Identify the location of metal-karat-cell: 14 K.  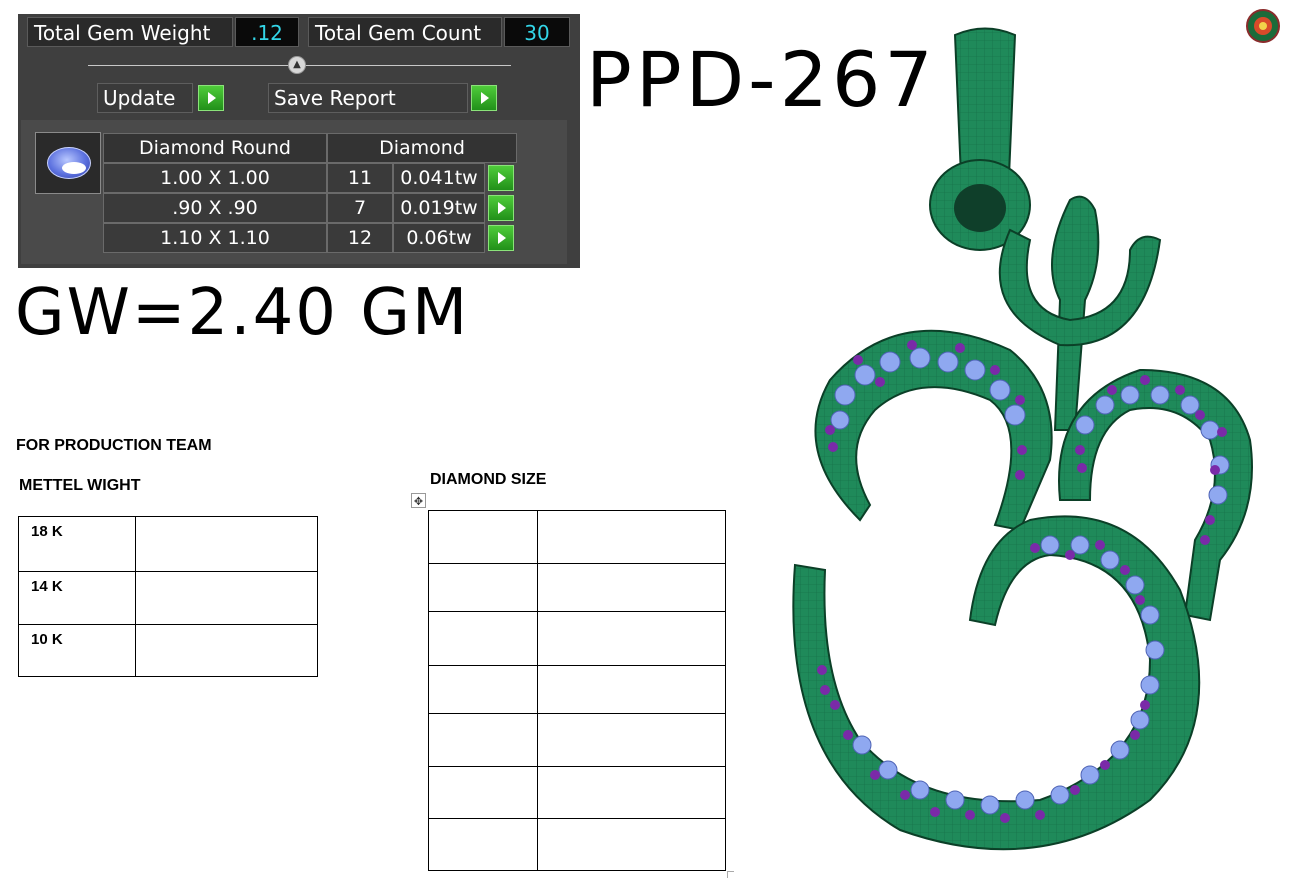
(77, 598).